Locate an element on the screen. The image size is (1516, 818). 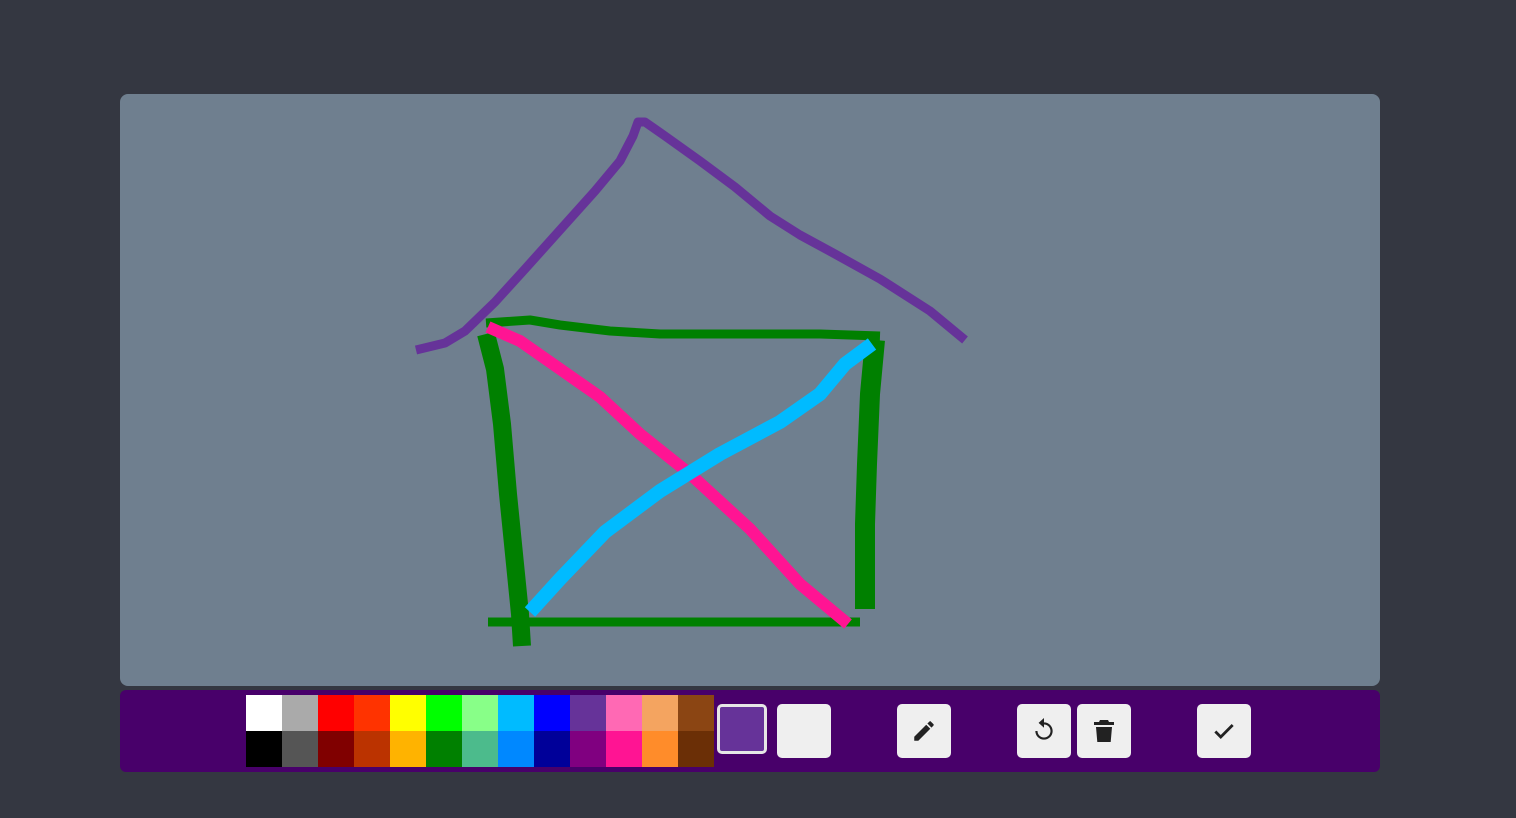
pencil-button is located at coordinates (924, 731).